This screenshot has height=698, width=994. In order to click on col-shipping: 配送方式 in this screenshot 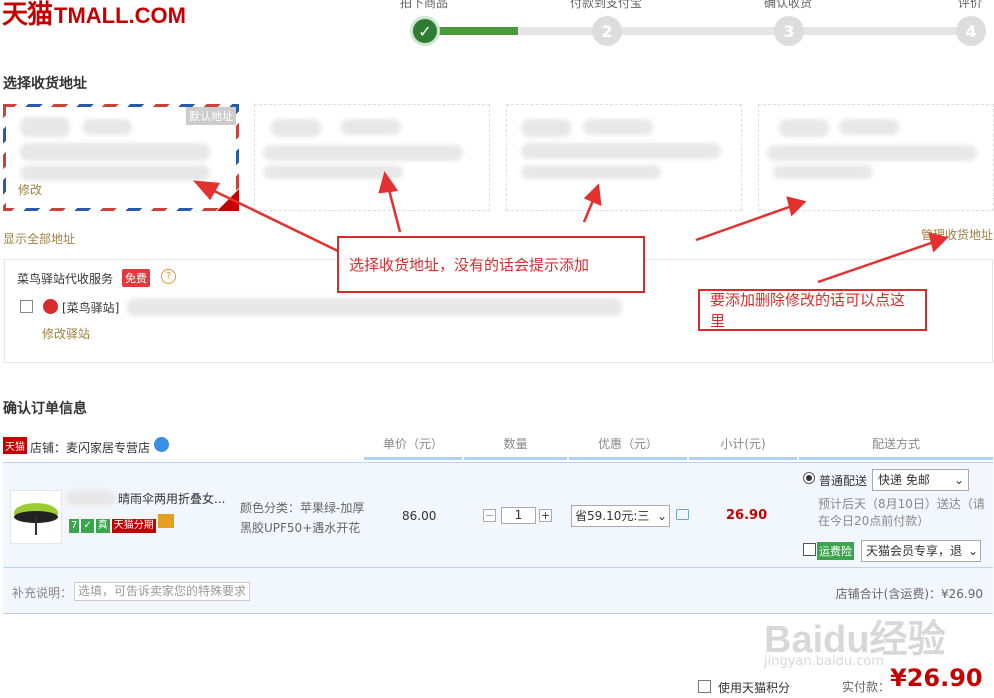, I will do `click(896, 447)`.